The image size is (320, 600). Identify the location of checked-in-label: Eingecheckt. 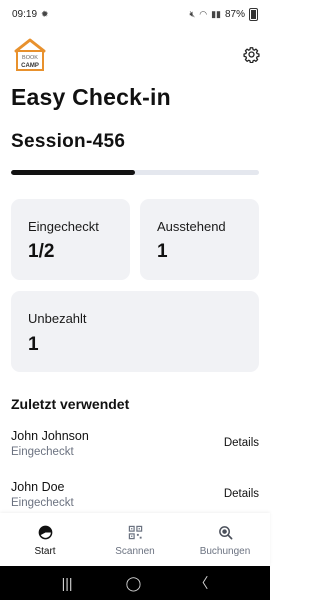
(63, 226).